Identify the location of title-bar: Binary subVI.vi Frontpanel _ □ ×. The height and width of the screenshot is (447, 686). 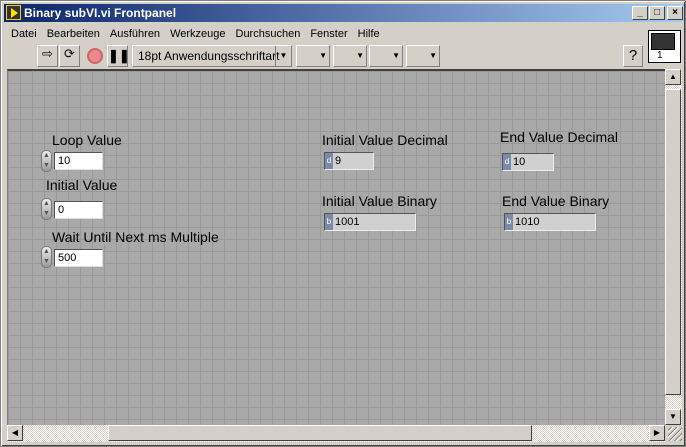
(344, 13).